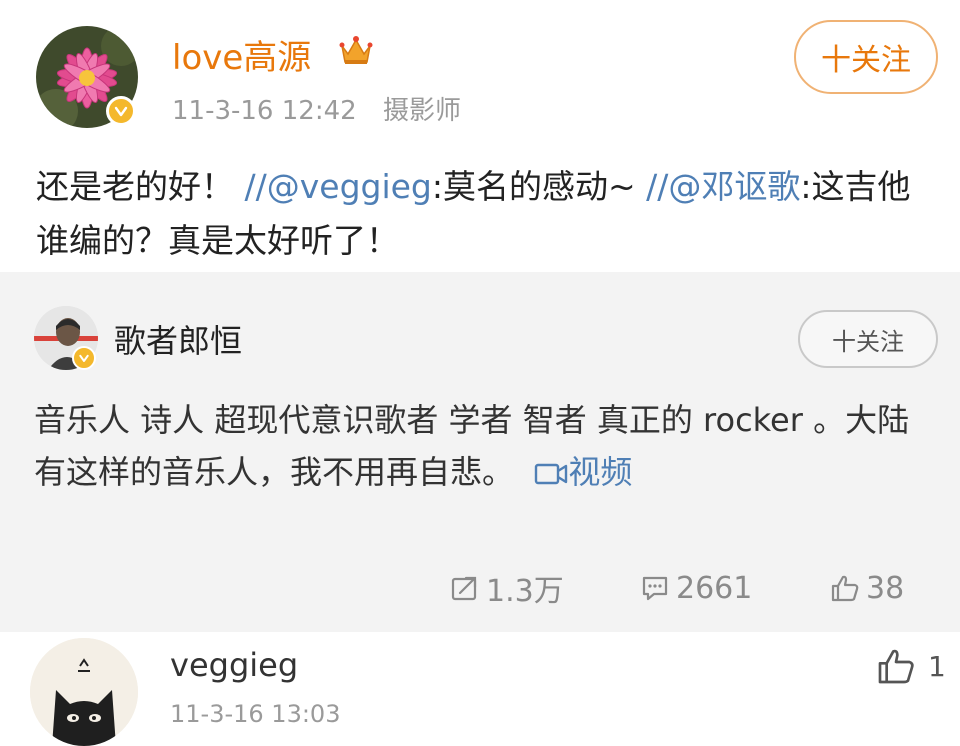 Image resolution: width=960 pixels, height=746 pixels. I want to click on comment-like-button: 1, so click(911, 666).